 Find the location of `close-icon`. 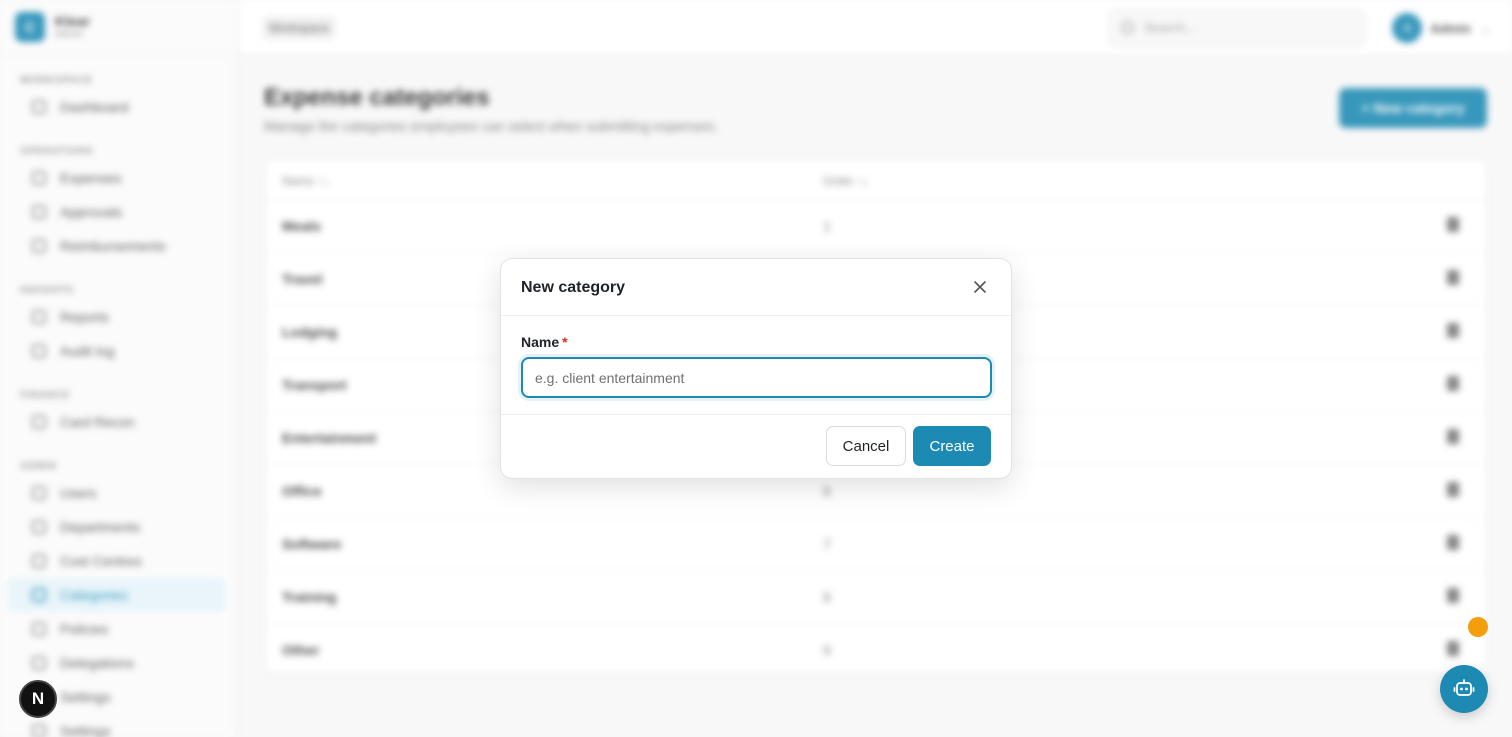

close-icon is located at coordinates (980, 287).